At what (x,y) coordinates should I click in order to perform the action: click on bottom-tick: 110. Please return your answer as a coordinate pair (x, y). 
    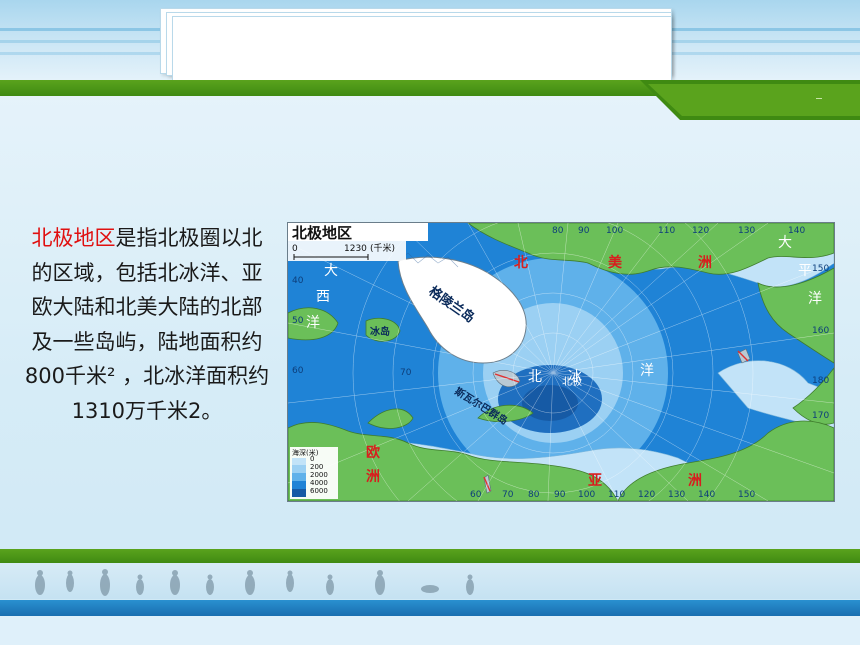
    Looking at the image, I should click on (616, 495).